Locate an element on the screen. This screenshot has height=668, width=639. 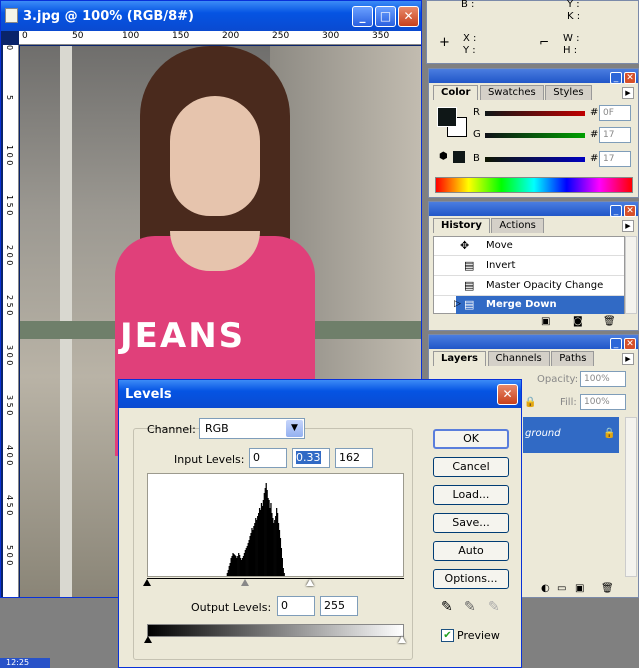
new-group-icon: ▭ is located at coordinates (561, 588).